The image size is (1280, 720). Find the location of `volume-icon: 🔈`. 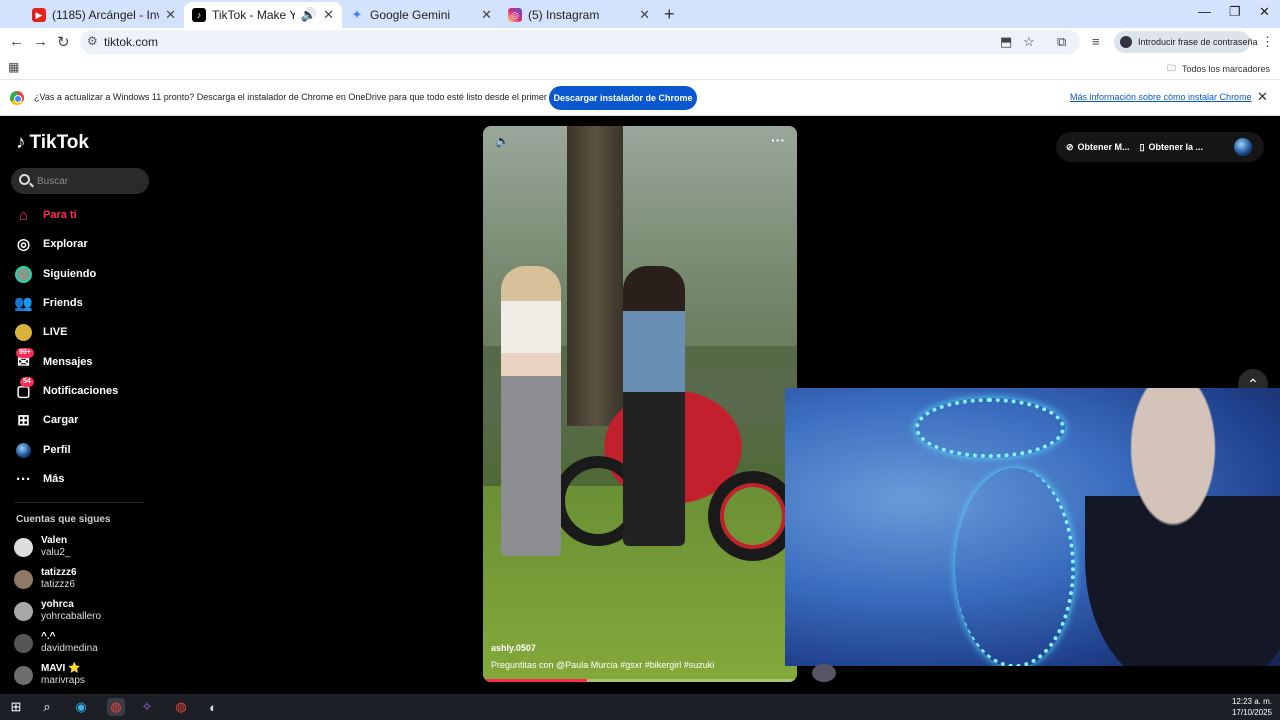

volume-icon: 🔈 is located at coordinates (502, 141).